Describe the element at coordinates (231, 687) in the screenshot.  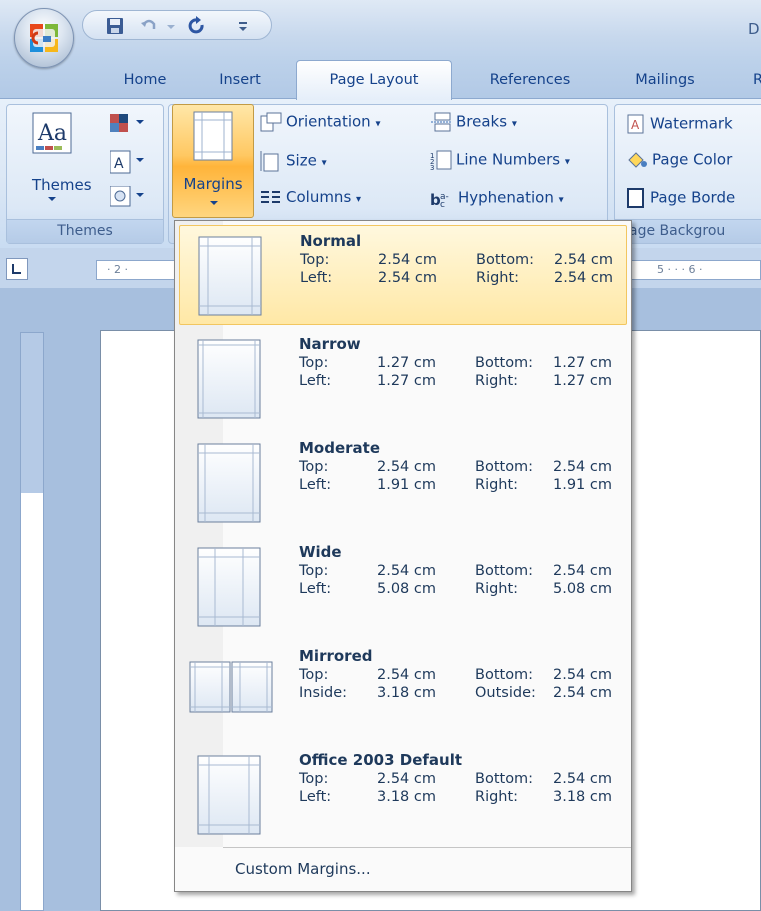
I see `mirrored-margin-icon` at that location.